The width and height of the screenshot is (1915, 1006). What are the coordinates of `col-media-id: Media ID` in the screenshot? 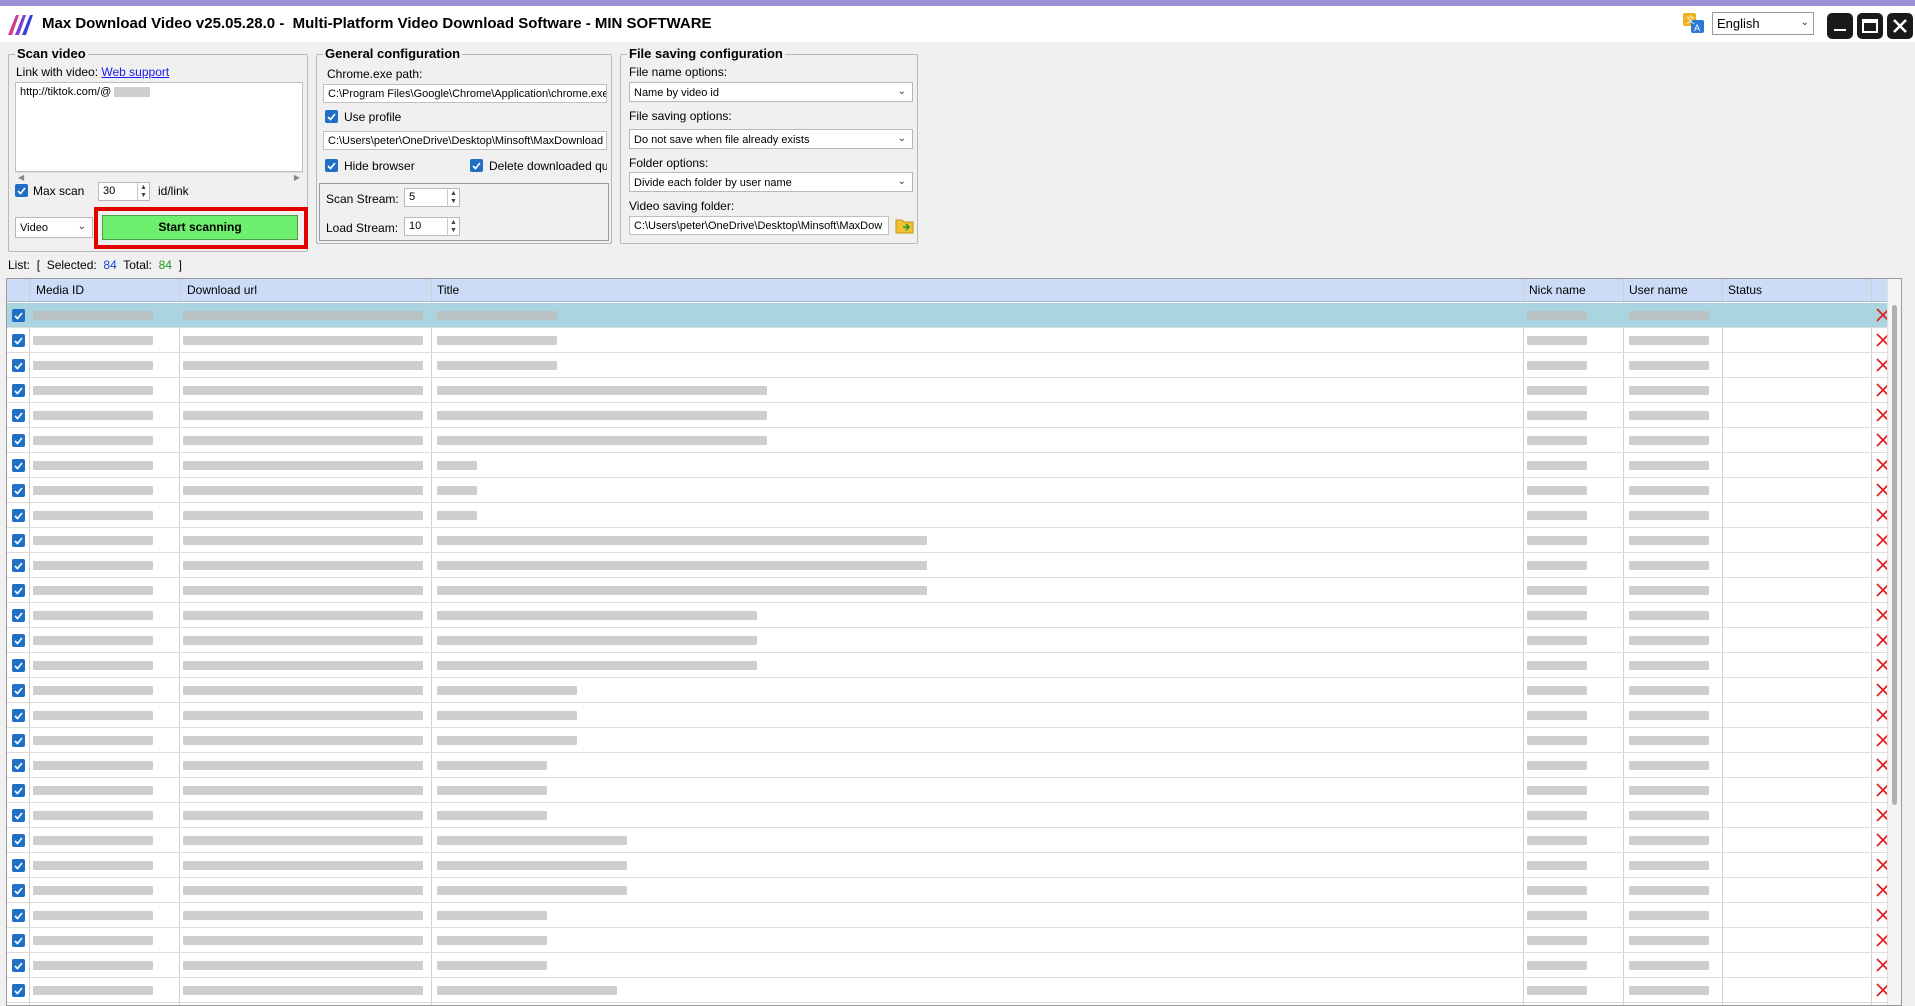 It's located at (60, 290).